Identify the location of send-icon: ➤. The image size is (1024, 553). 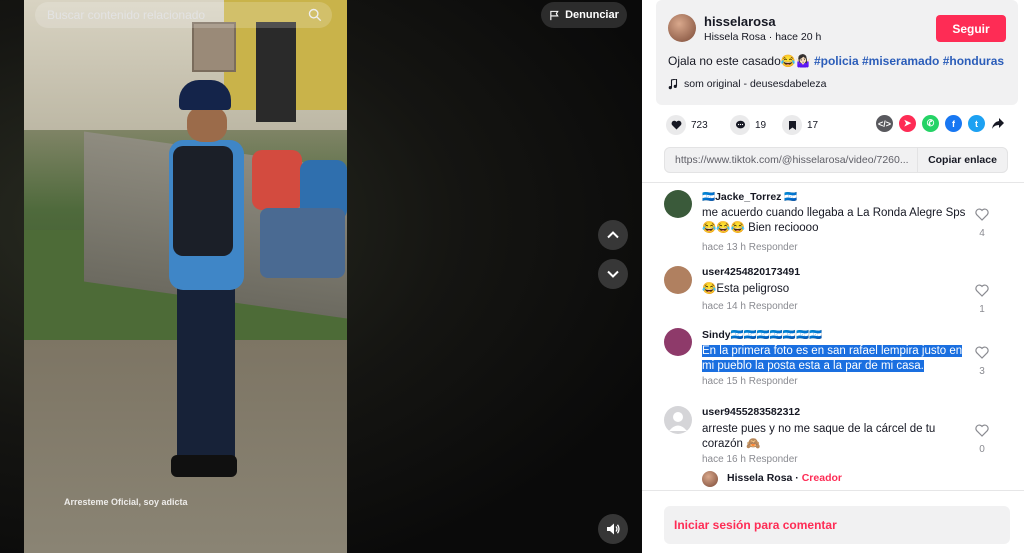
(907, 123).